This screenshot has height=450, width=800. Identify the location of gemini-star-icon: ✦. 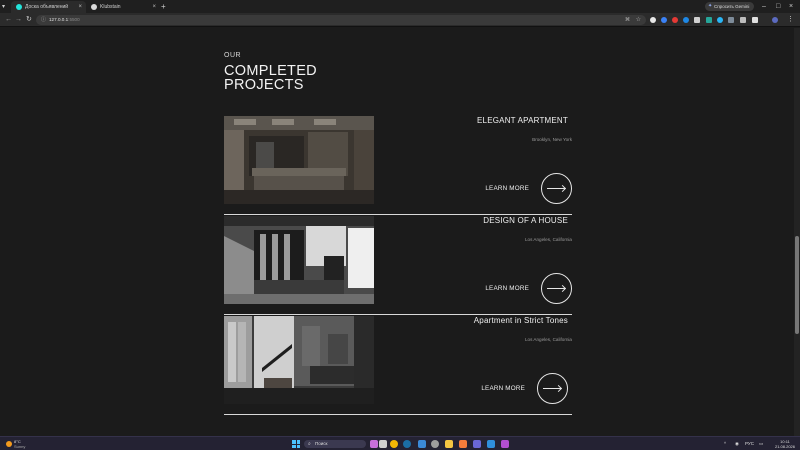
(710, 6).